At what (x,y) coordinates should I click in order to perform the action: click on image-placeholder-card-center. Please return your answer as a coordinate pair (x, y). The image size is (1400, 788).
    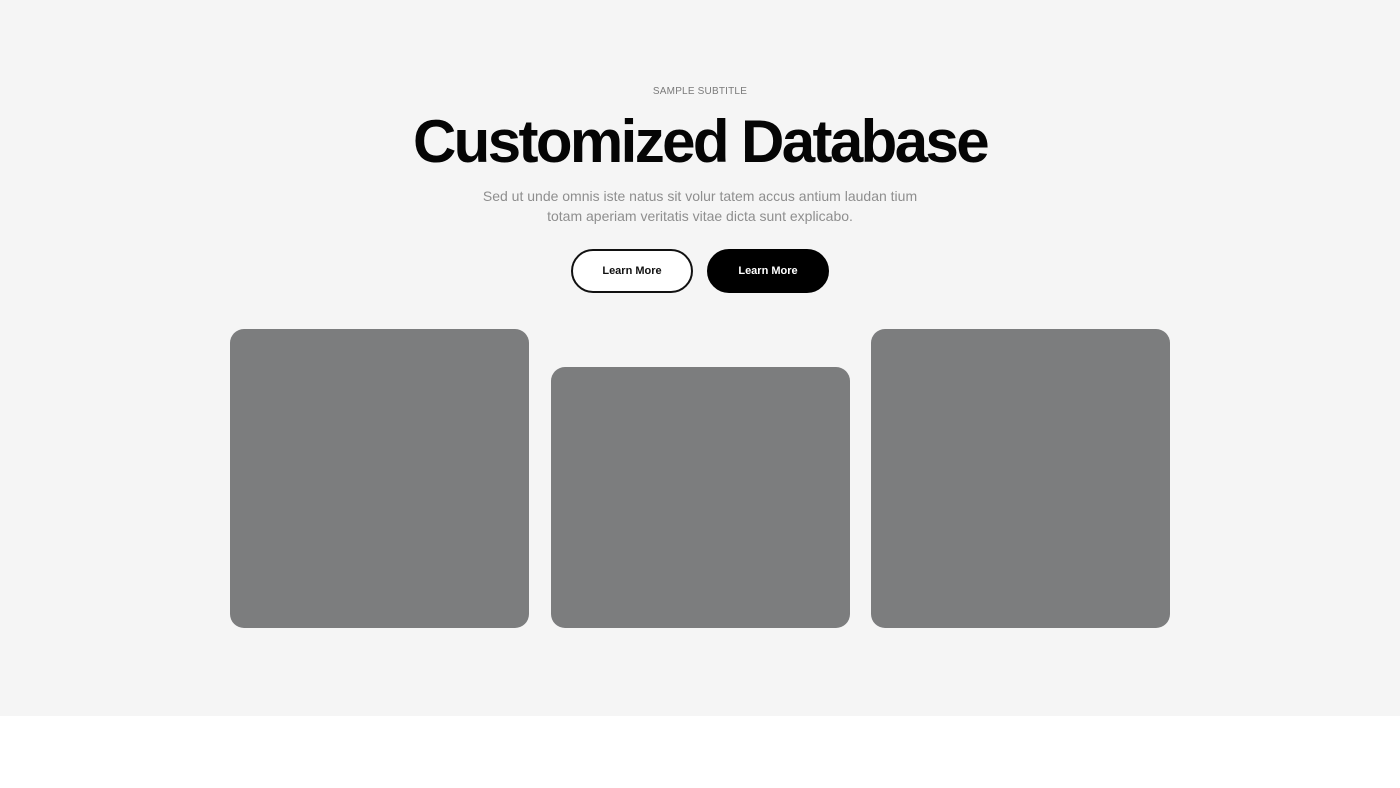
    Looking at the image, I should click on (700, 497).